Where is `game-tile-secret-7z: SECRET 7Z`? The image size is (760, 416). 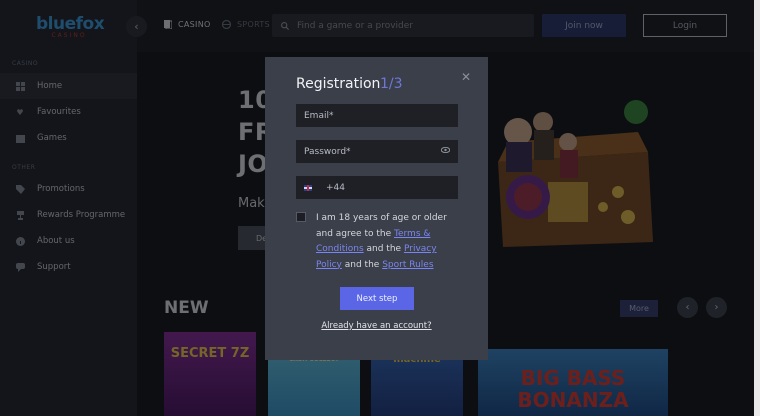 game-tile-secret-7z: SECRET 7Z is located at coordinates (210, 374).